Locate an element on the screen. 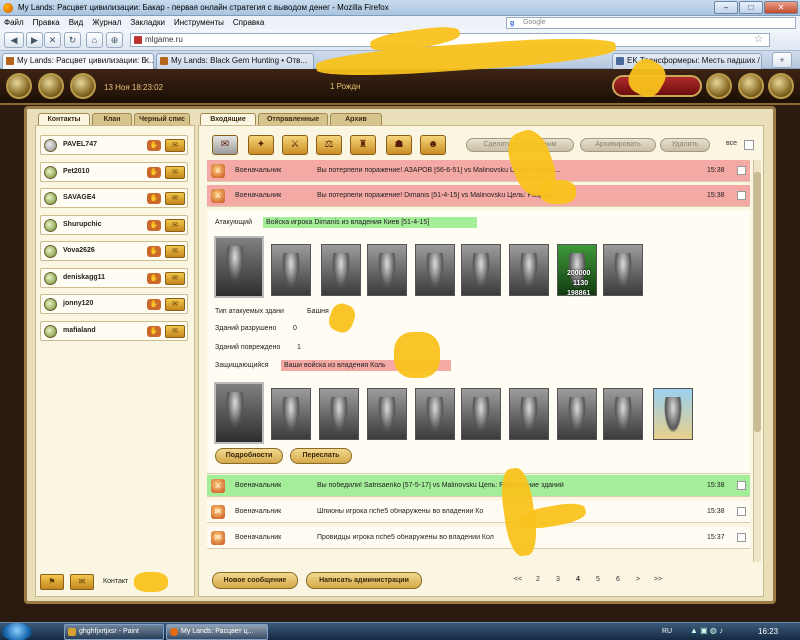  contact-mail-button: ✉ is located at coordinates (82, 582).